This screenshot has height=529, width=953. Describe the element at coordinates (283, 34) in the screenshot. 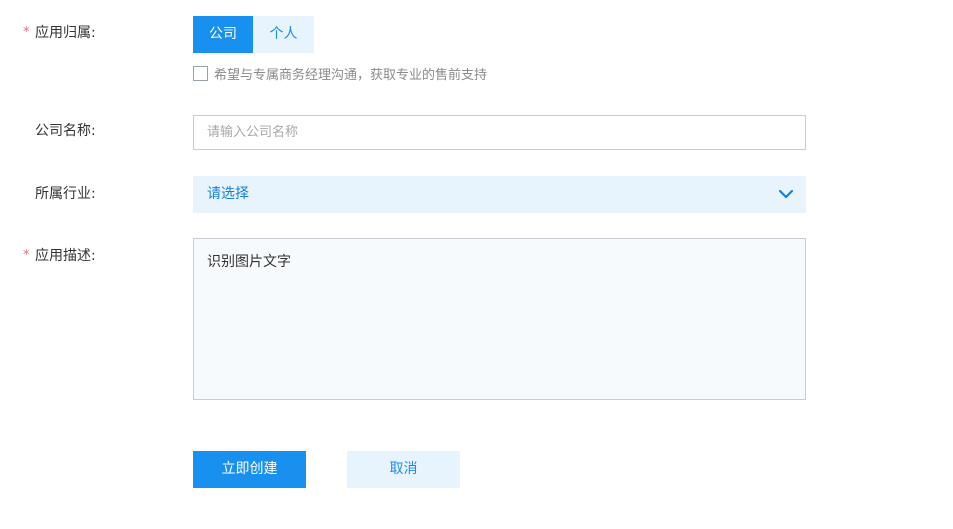

I see `owner-option-personal: 个人` at that location.